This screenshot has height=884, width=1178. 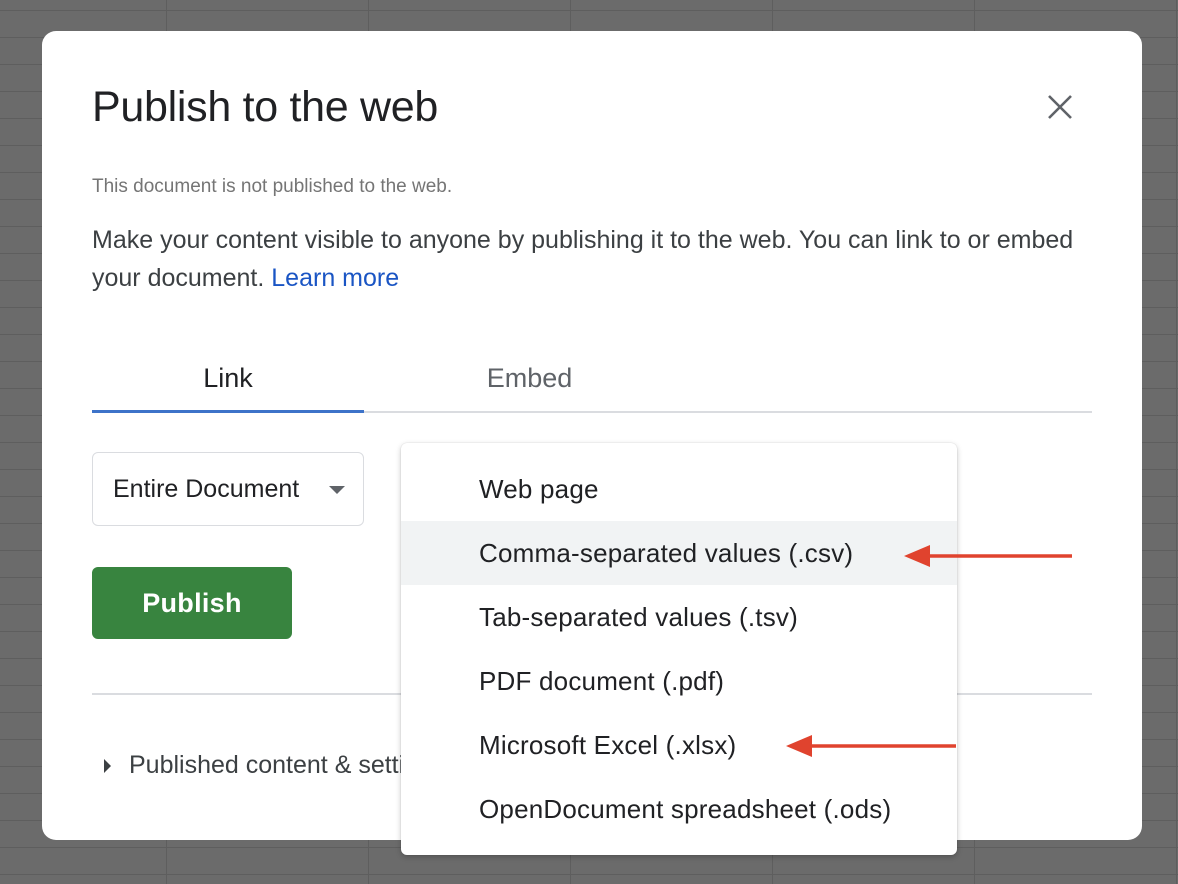 I want to click on learn-more-link: Learn more, so click(x=335, y=278).